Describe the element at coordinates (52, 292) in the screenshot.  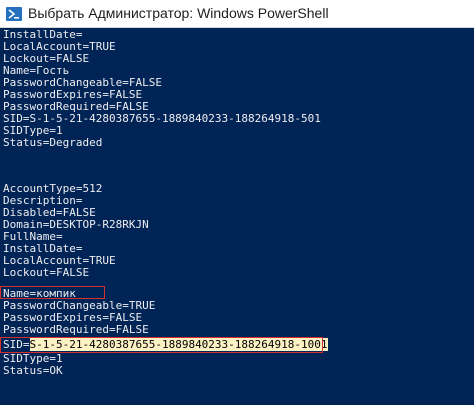
I see `name-highlight-box` at that location.